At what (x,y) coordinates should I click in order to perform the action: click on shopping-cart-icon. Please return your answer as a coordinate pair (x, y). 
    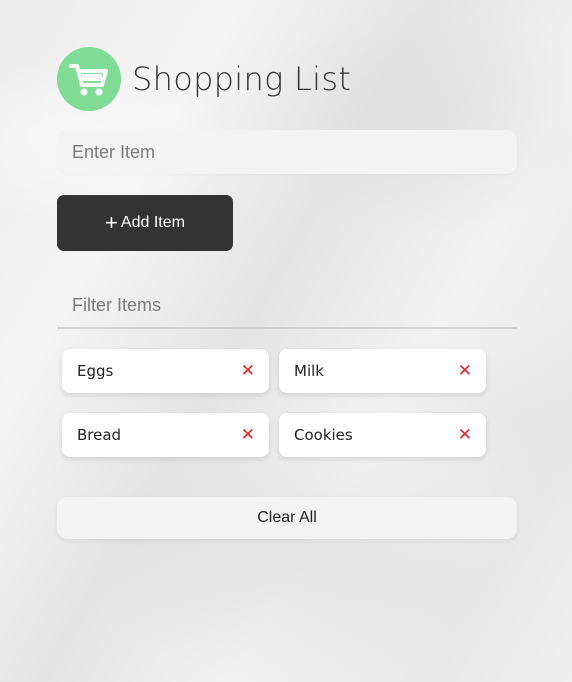
    Looking at the image, I should click on (88, 80).